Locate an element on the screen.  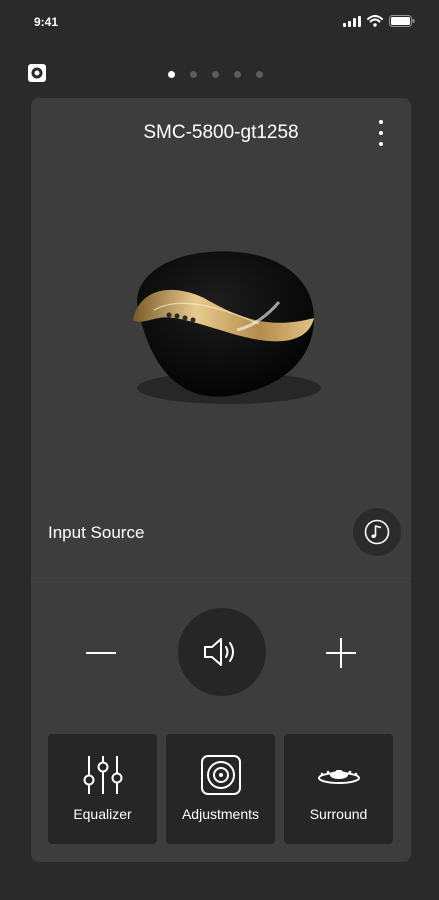
minus-icon is located at coordinates (101, 653).